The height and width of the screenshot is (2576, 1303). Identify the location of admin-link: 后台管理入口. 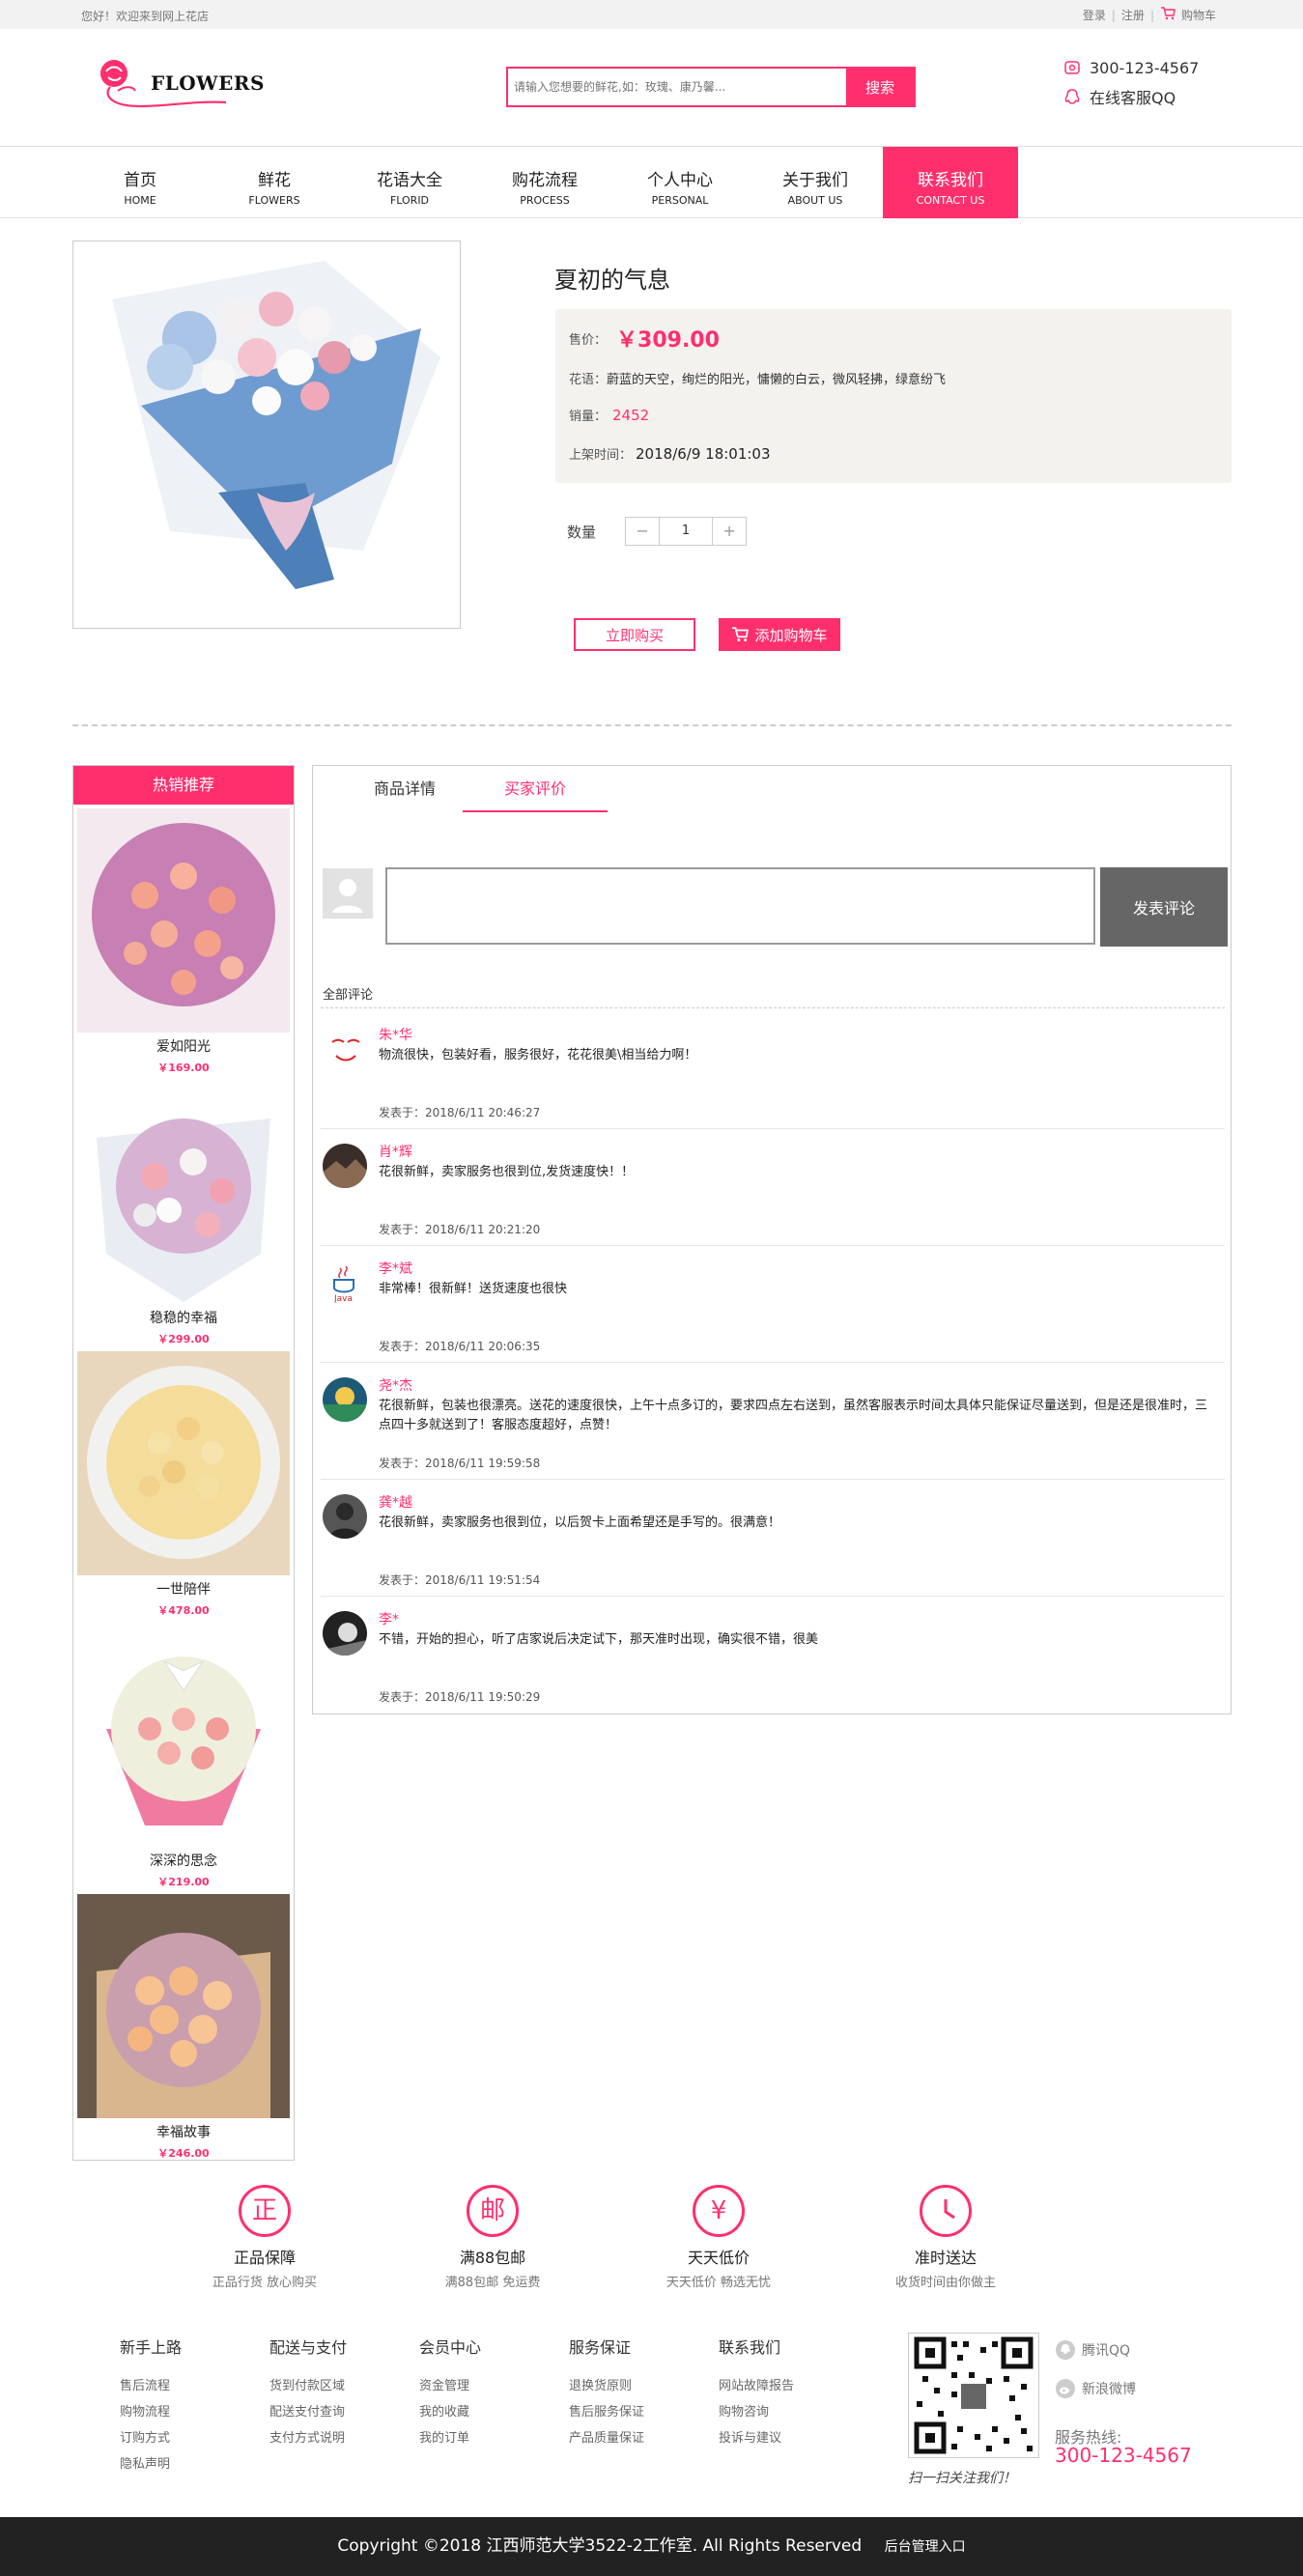
(925, 2547).